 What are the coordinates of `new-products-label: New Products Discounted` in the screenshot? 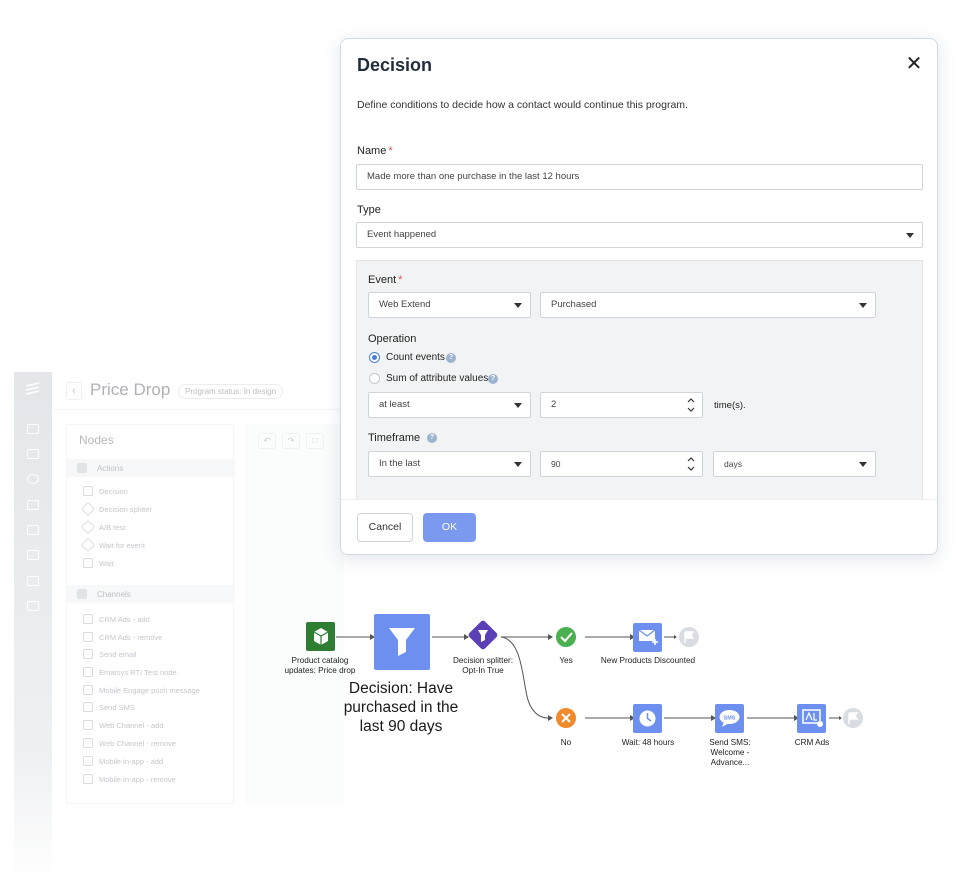 It's located at (648, 660).